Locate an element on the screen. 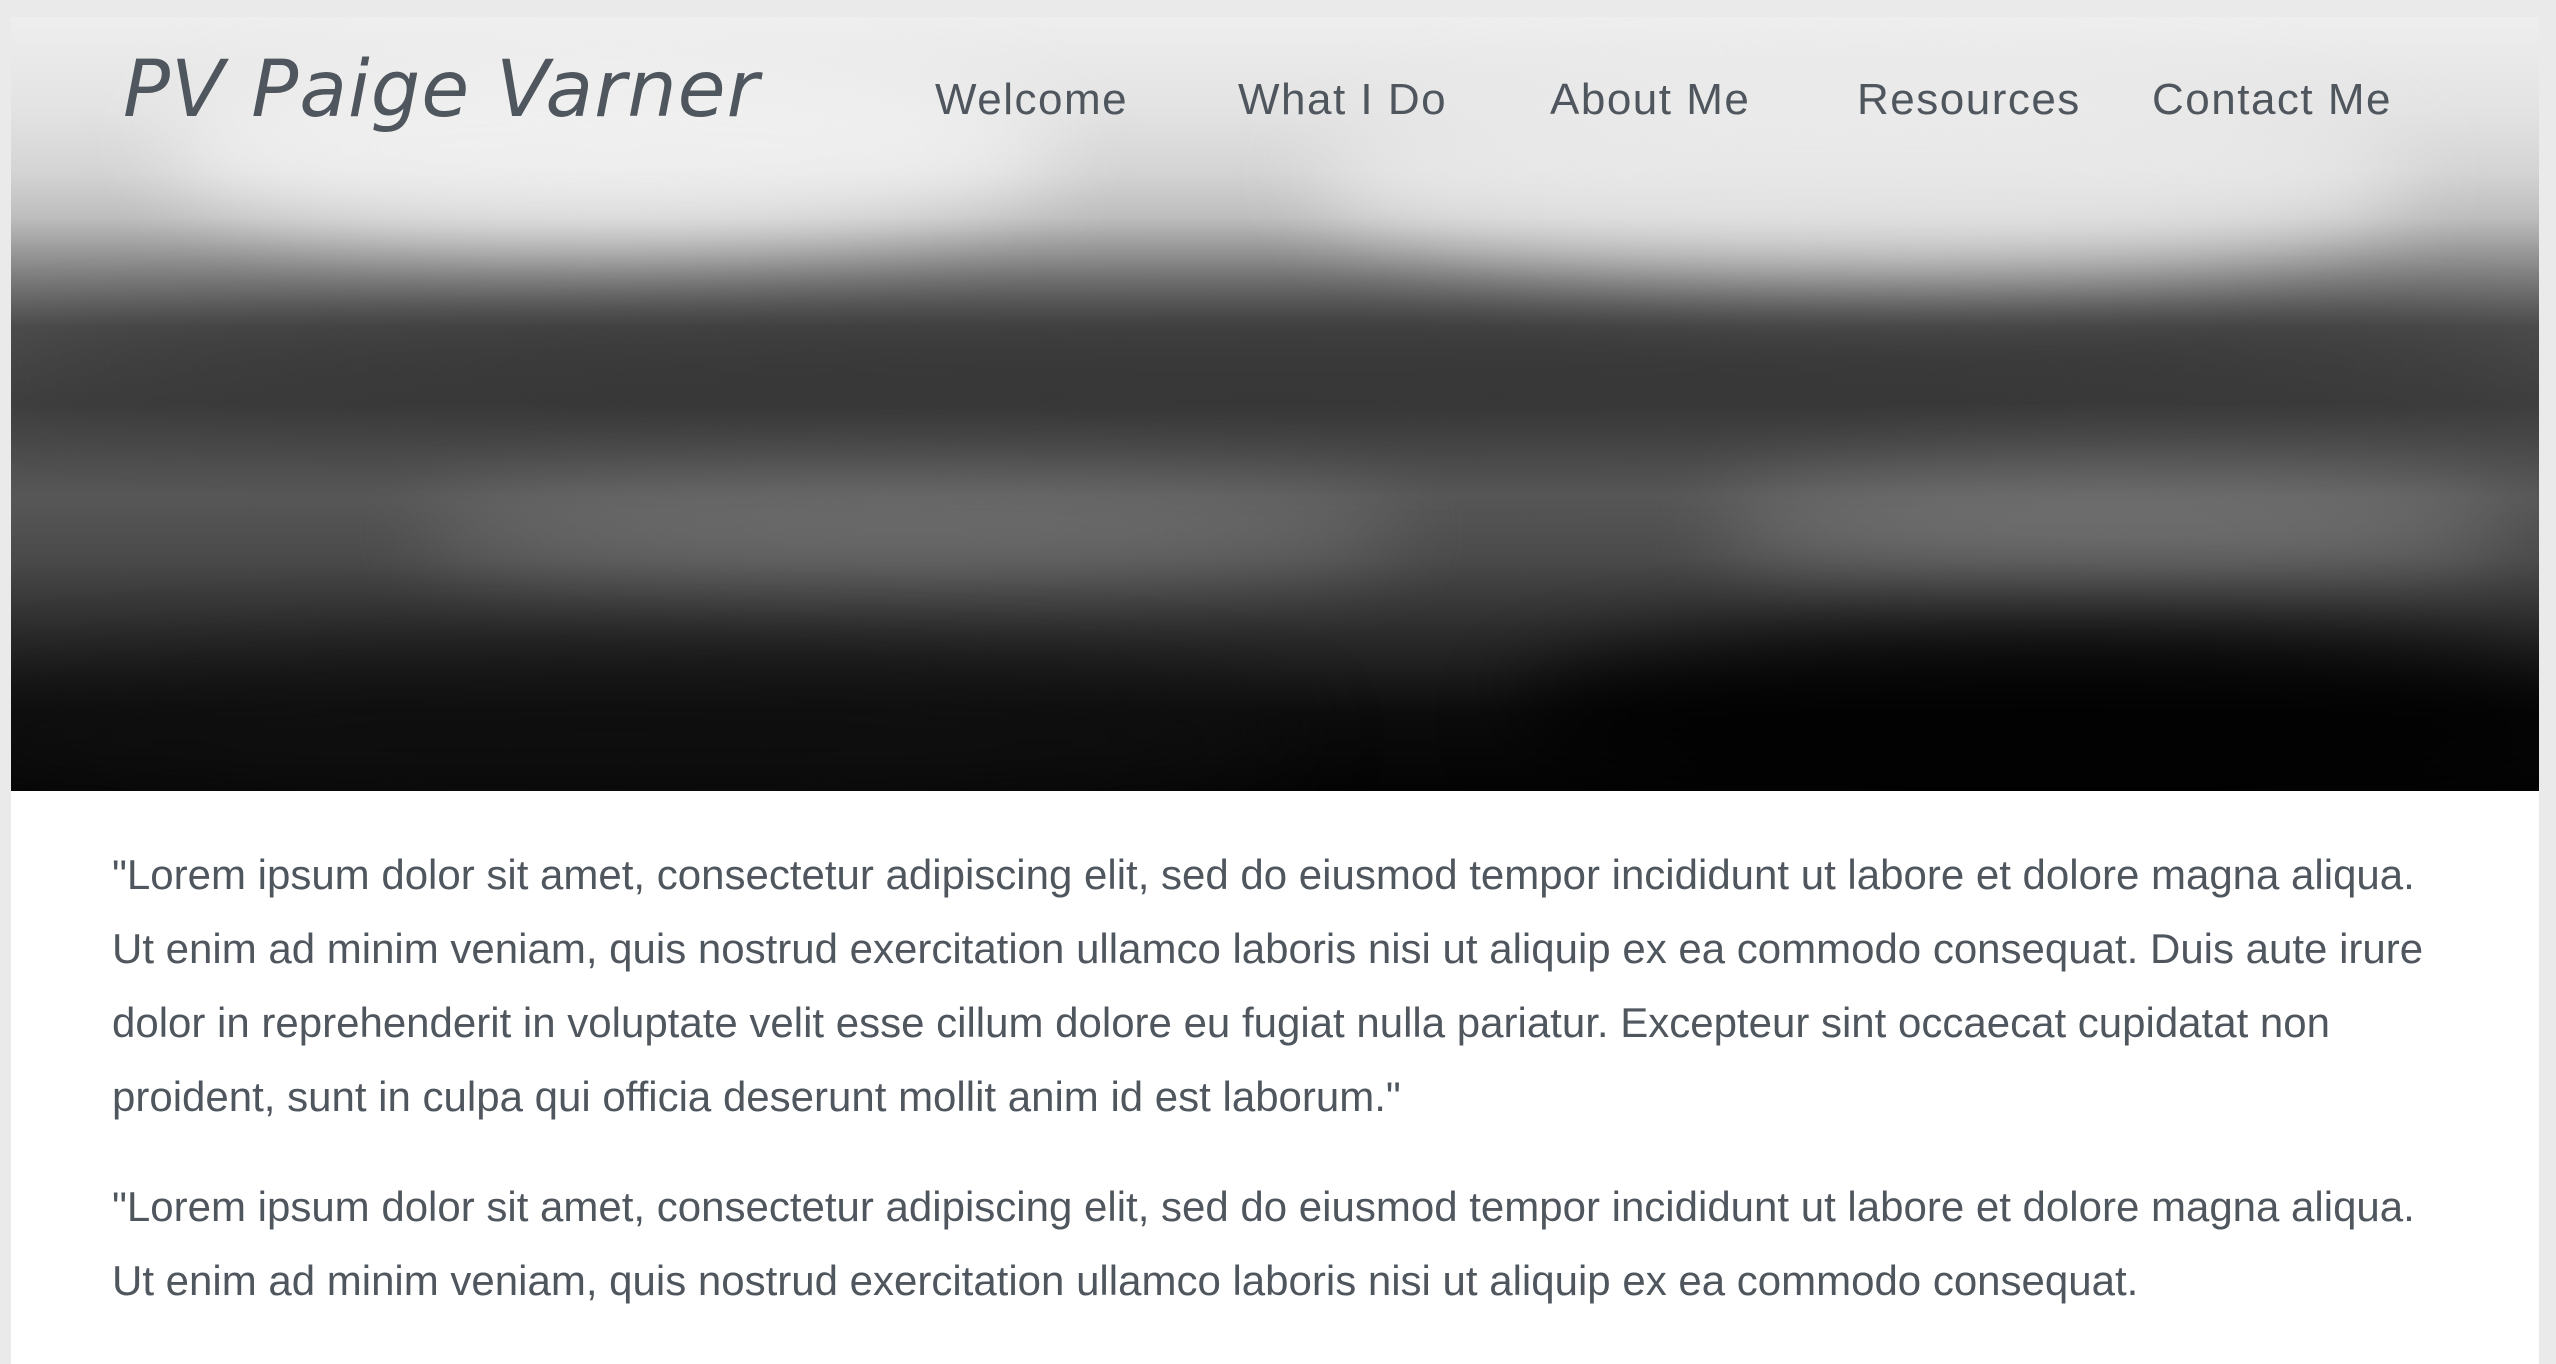 The width and height of the screenshot is (2556, 1364). nav-item-resources: Resources is located at coordinates (1969, 100).